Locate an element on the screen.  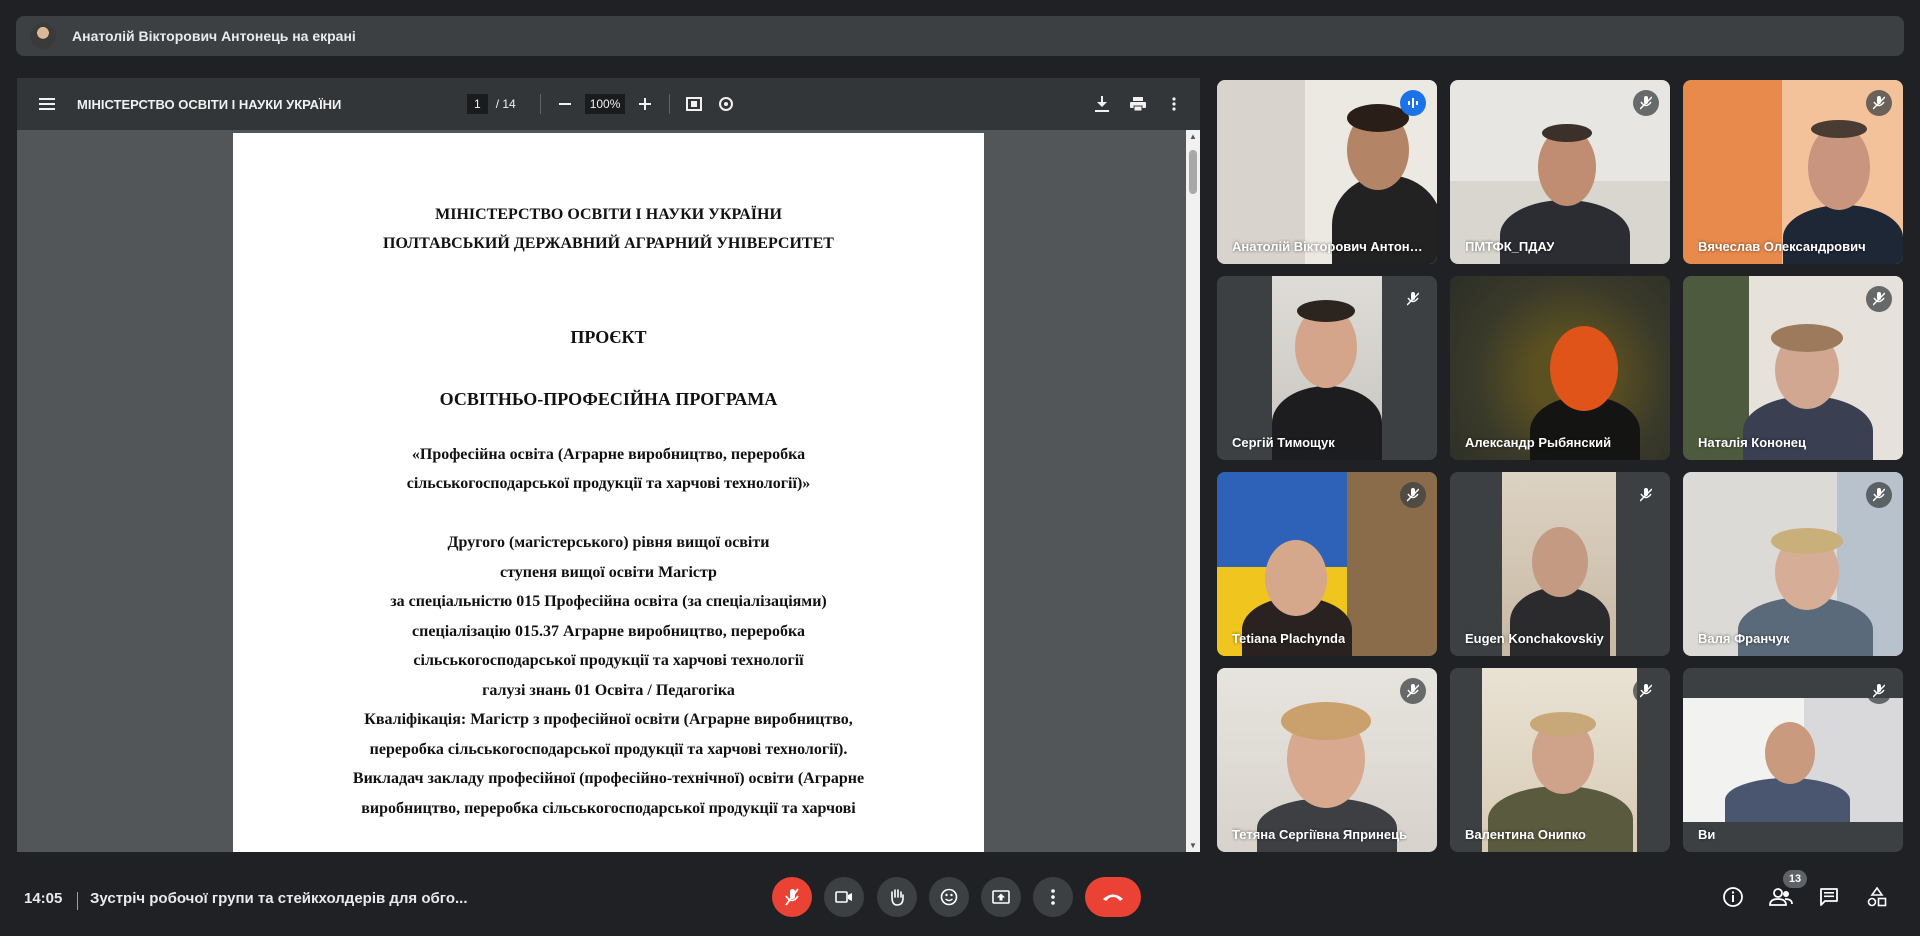
participant-name: Тетяна Сергіївна Япринець is located at coordinates (1320, 834).